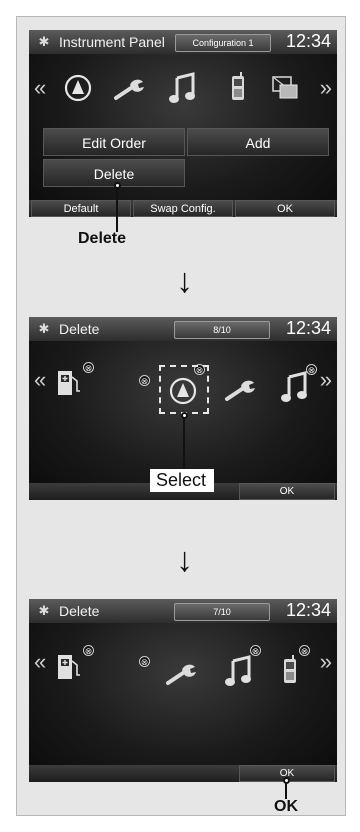  I want to click on swap-config-button: Swap Config., so click(183, 208).